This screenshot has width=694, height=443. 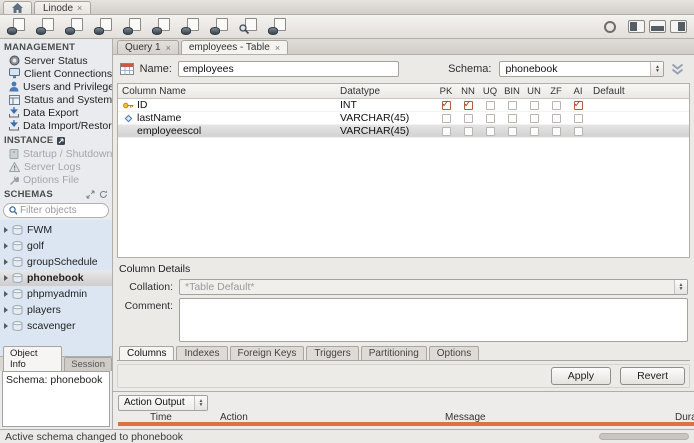 I want to click on collation-select: *Table Default* ▲ ▼, so click(x=433, y=287).